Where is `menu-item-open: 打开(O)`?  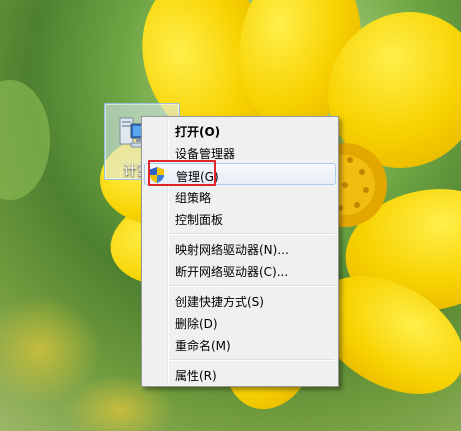 menu-item-open: 打开(O) is located at coordinates (240, 130).